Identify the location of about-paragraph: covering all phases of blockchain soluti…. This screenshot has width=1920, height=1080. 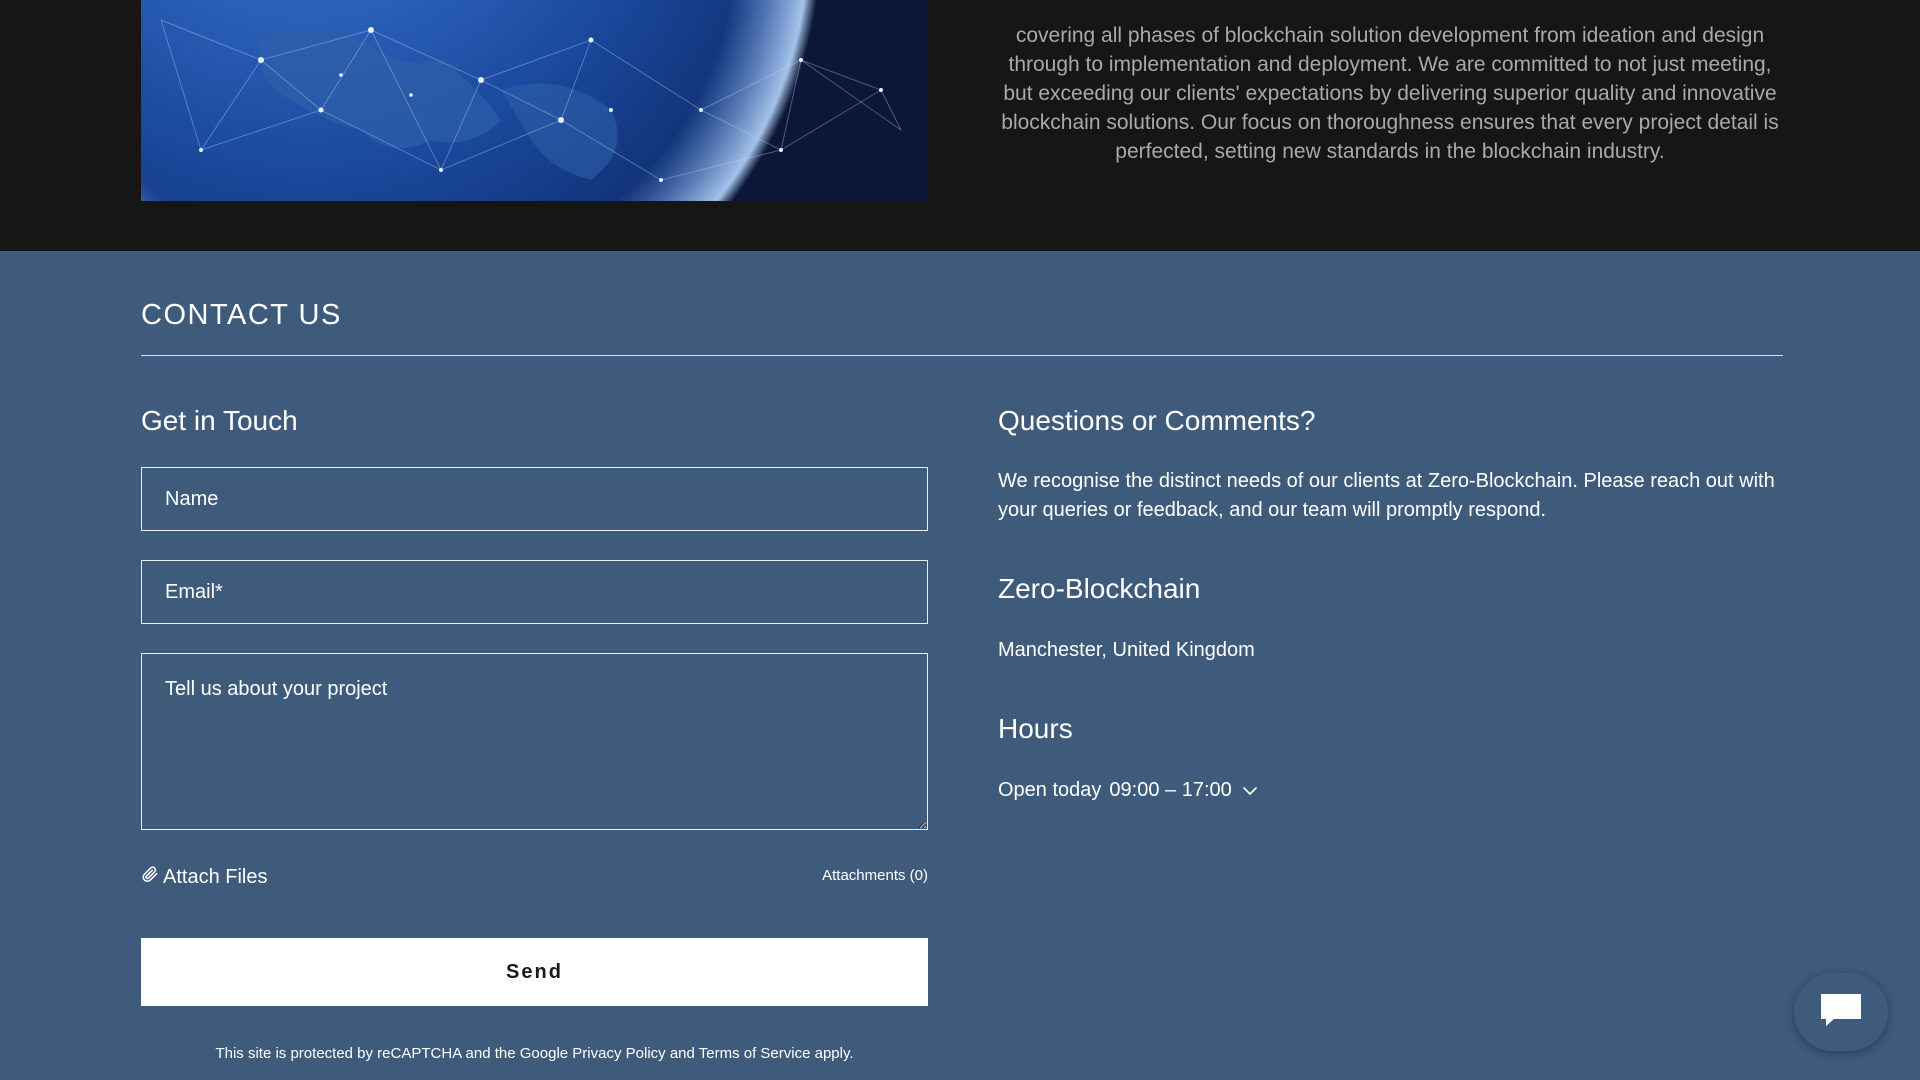
(1390, 93).